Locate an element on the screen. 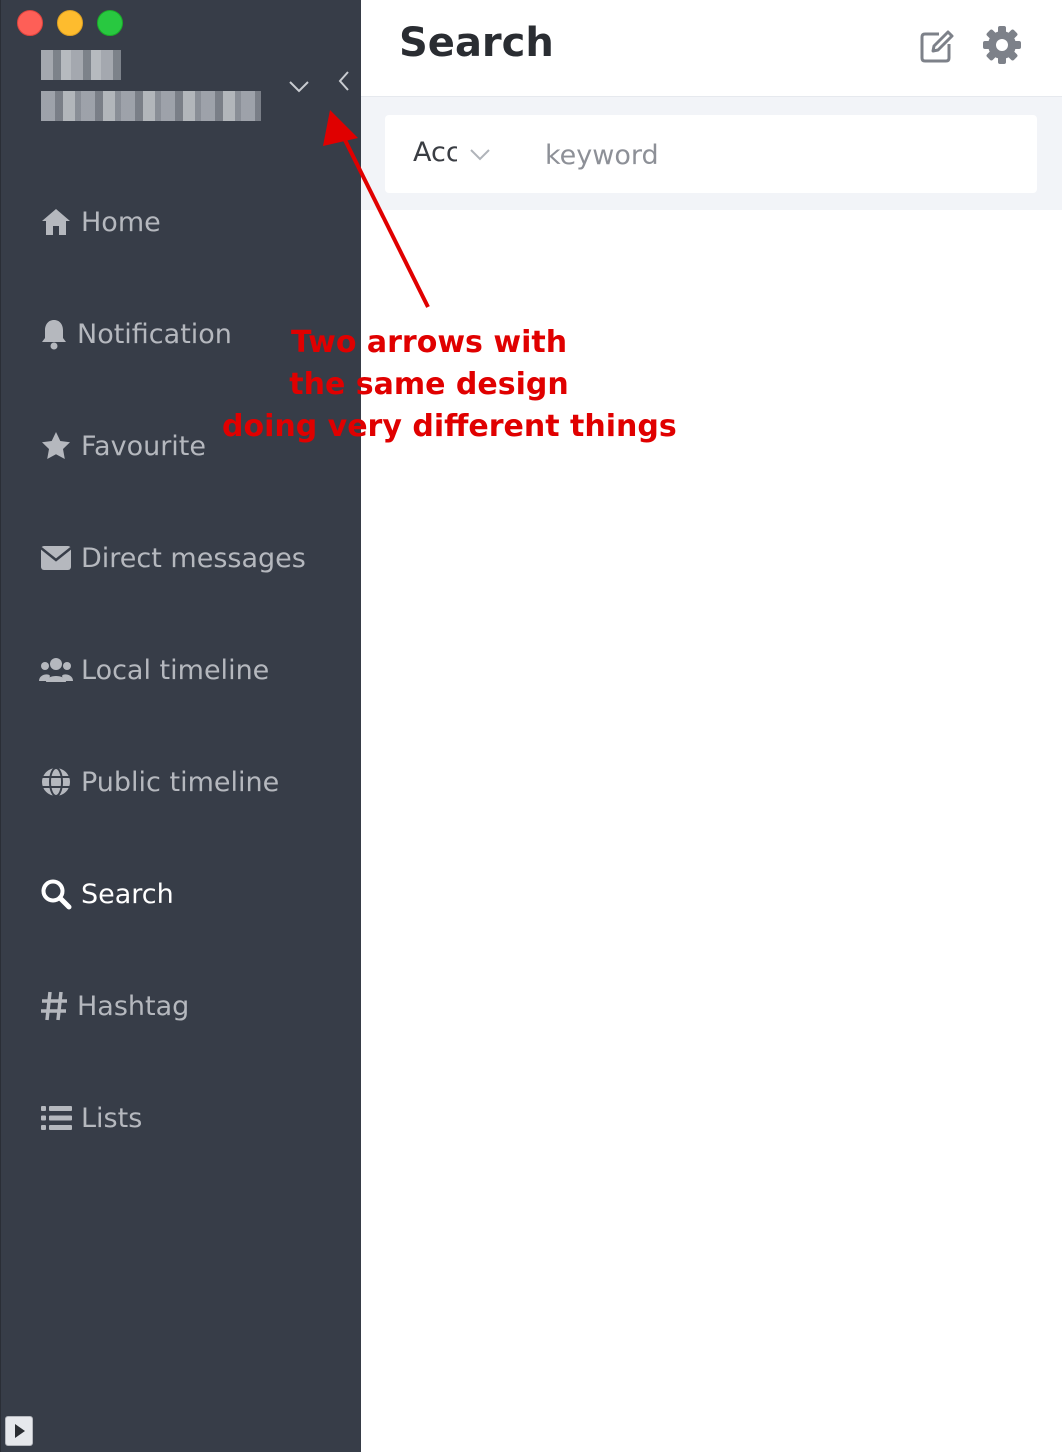 The height and width of the screenshot is (1452, 1062). globe-icon is located at coordinates (56, 782).